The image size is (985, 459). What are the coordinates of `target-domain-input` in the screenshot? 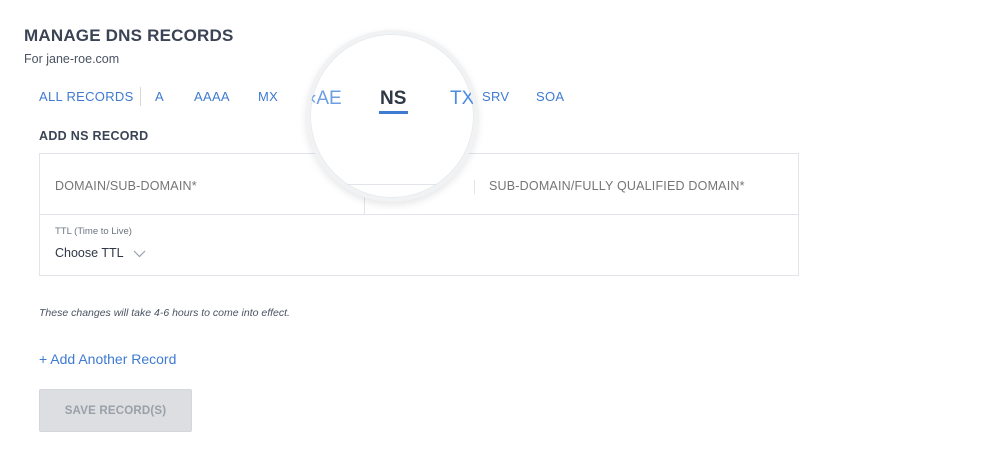 It's located at (639, 186).